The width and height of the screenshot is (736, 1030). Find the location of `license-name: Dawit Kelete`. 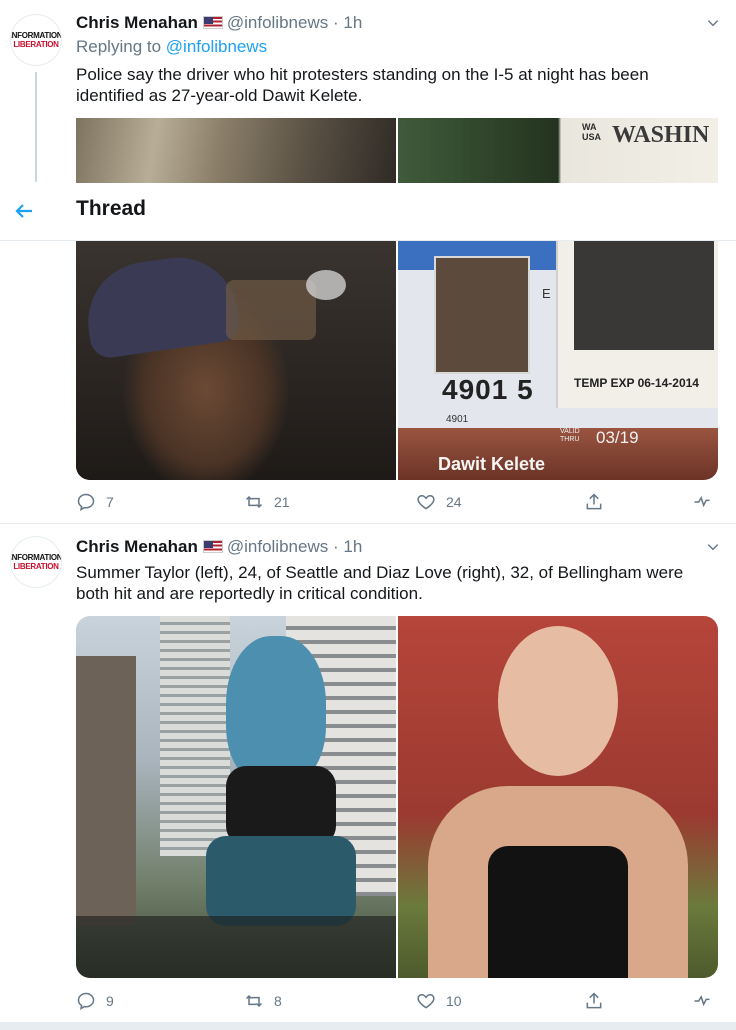

license-name: Dawit Kelete is located at coordinates (492, 464).